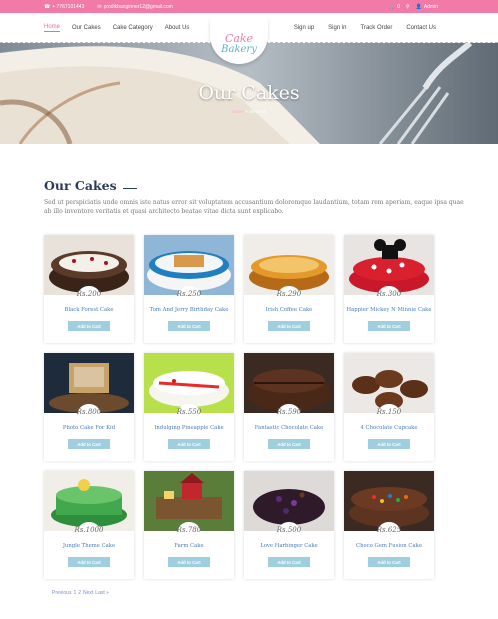  I want to click on product-price: Rs.500, so click(289, 530).